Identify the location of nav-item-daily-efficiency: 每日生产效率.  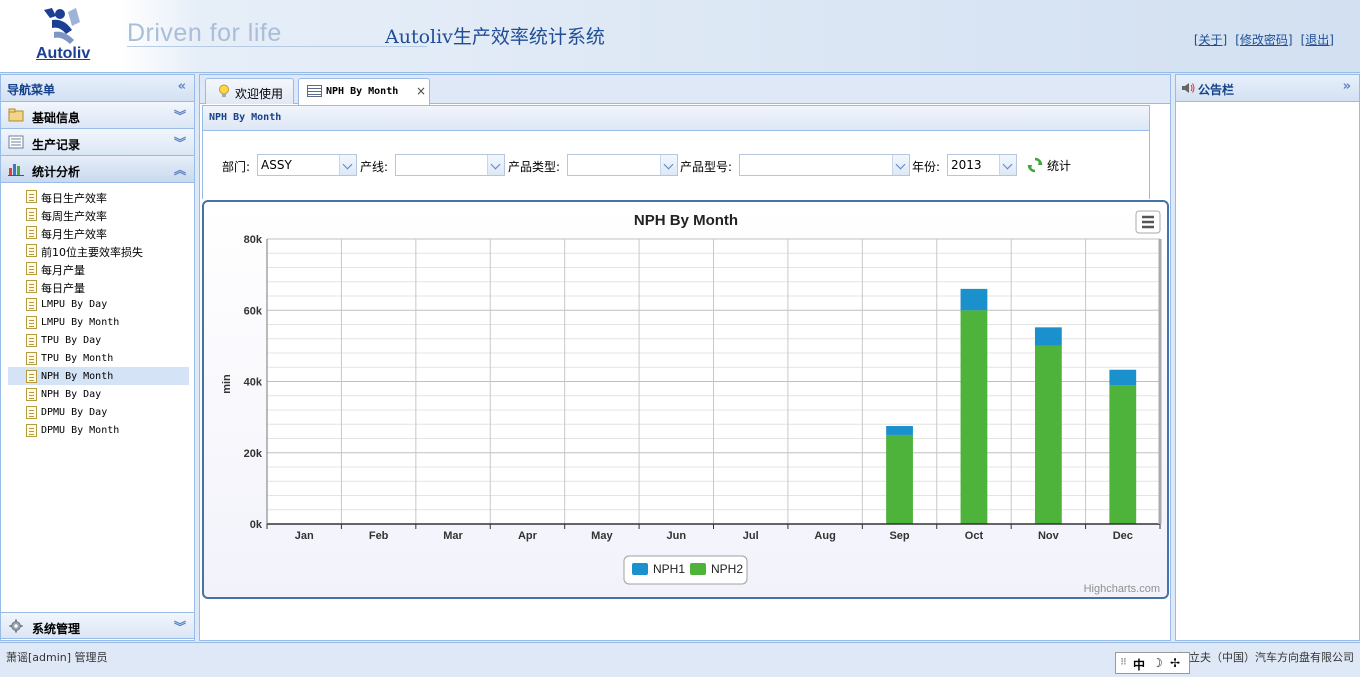
(98, 196).